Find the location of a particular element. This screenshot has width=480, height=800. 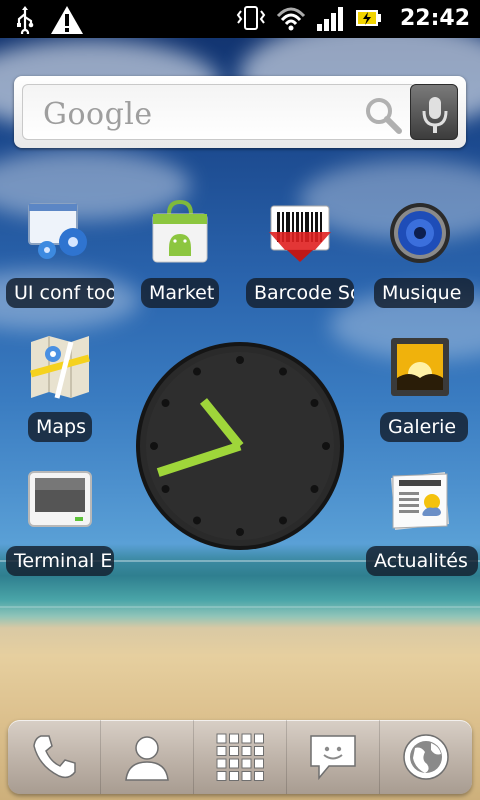

app-label: Terminal E is located at coordinates (60, 561).